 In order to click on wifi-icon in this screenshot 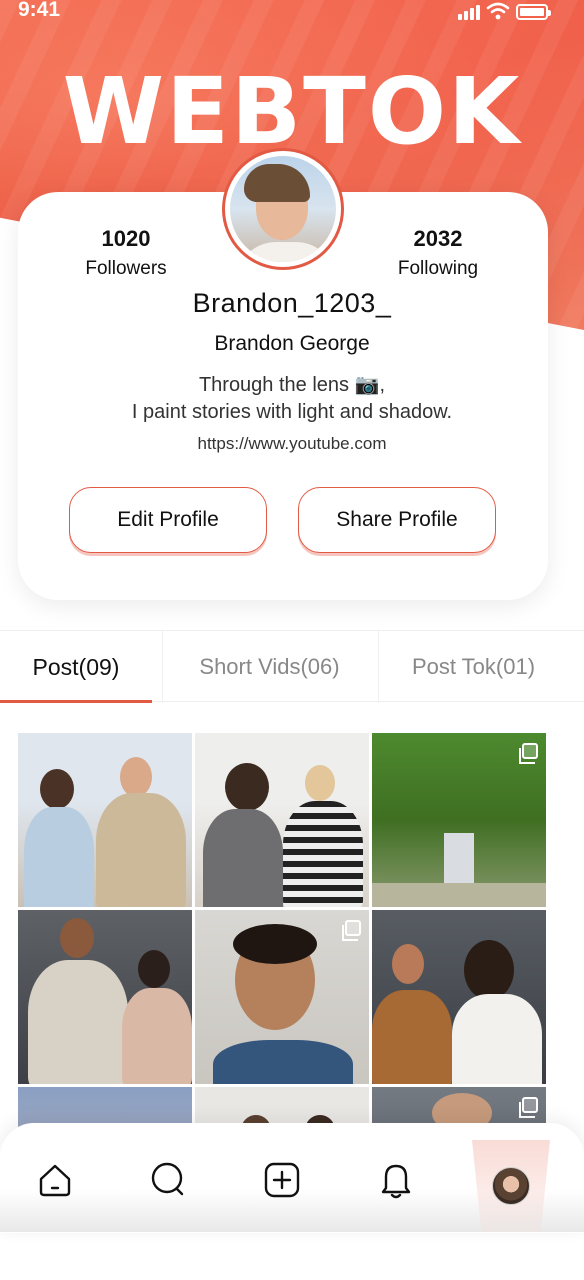, I will do `click(498, 11)`.